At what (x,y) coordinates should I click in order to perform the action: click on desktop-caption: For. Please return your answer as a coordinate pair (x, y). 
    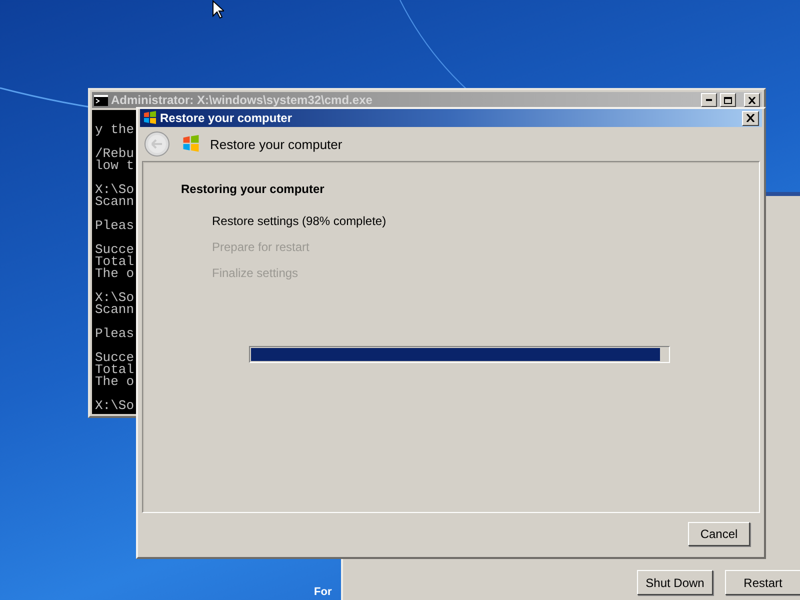
    Looking at the image, I should click on (323, 592).